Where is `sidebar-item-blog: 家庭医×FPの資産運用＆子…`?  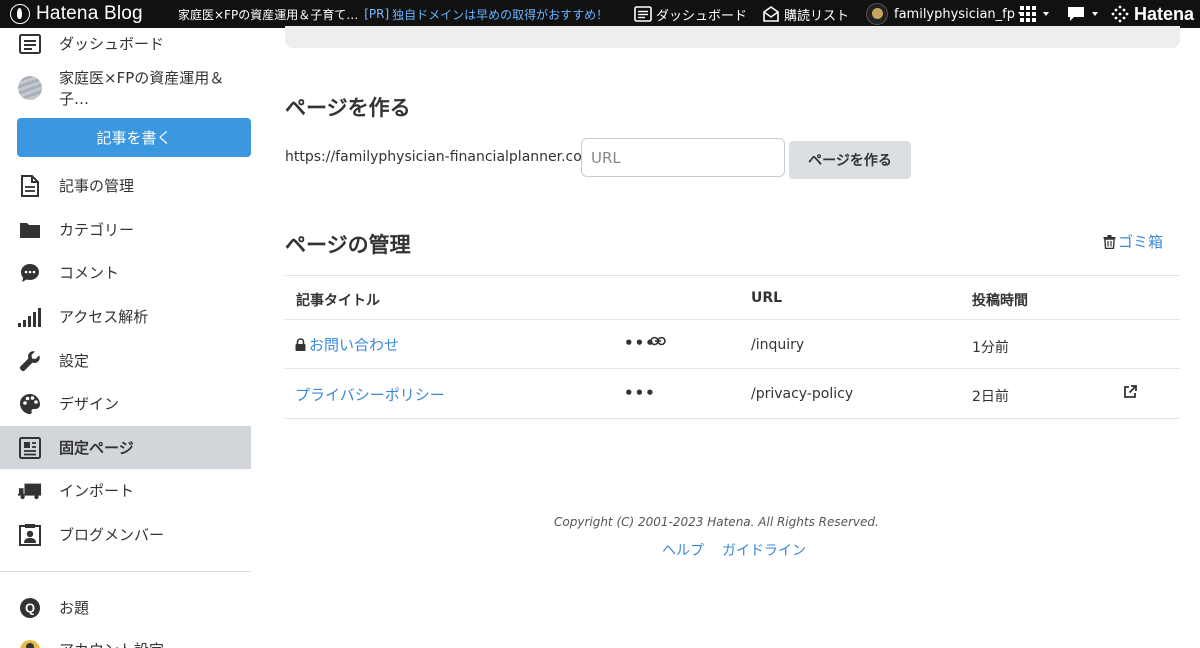 sidebar-item-blog: 家庭医×FPの資産運用＆子… is located at coordinates (125, 87).